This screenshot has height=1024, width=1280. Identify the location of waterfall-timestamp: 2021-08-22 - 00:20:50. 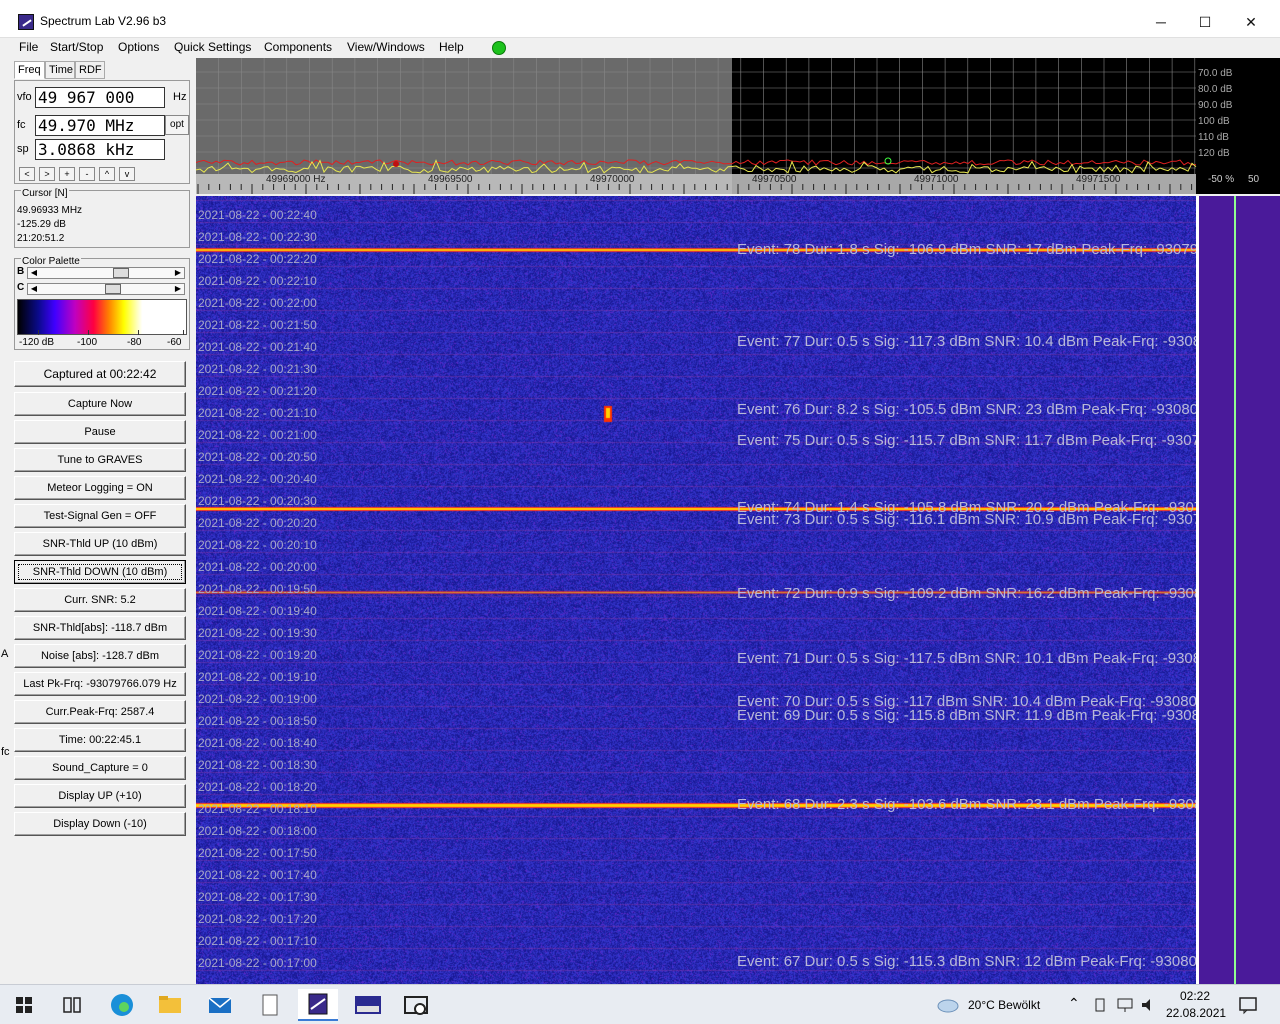
(257, 457).